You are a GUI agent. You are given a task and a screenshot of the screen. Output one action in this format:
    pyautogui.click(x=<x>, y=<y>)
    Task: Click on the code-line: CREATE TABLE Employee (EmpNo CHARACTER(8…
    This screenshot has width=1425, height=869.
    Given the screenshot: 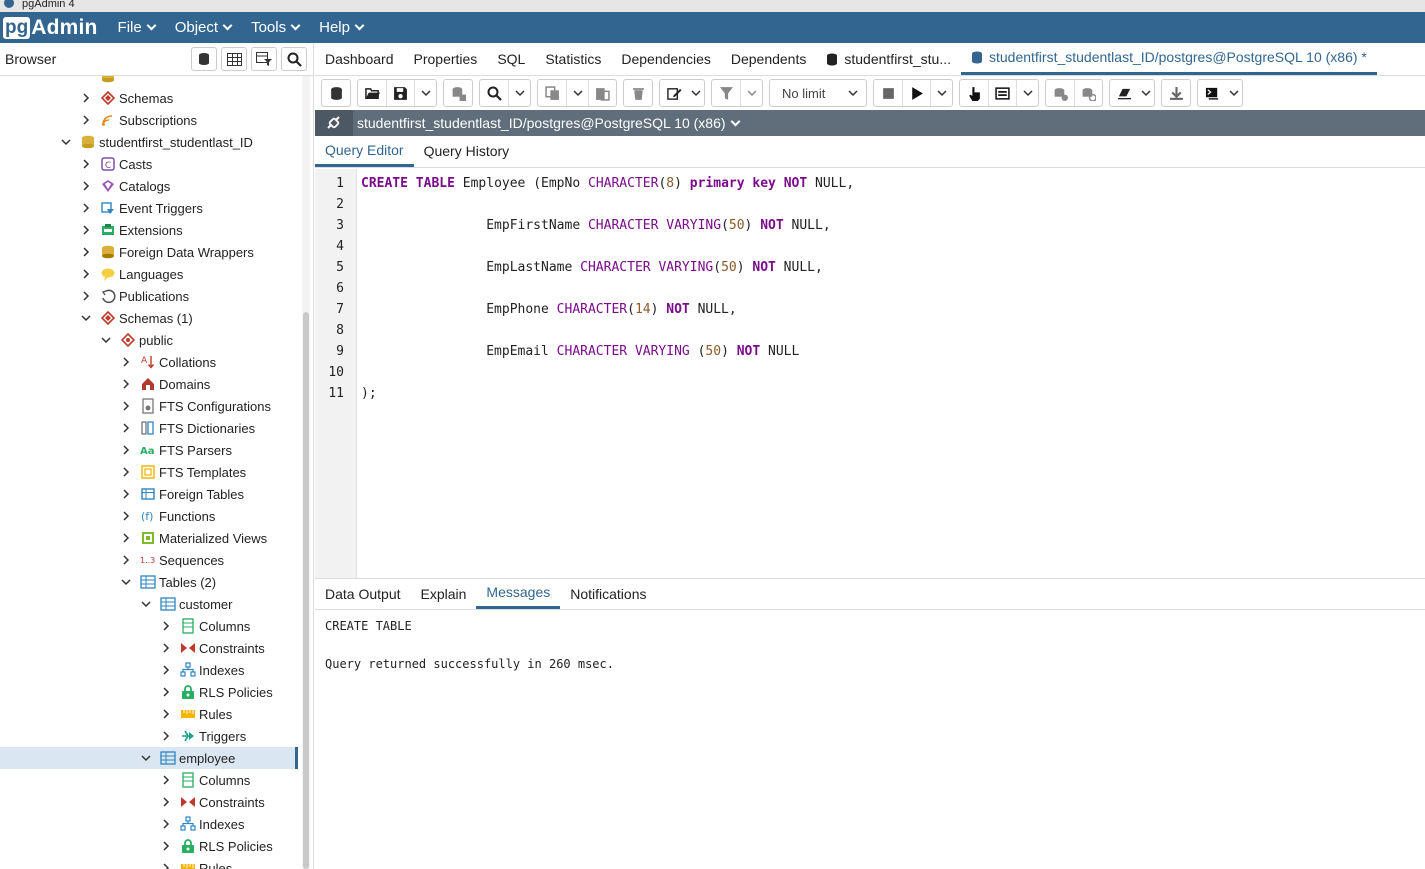 What is the action you would take?
    pyautogui.click(x=607, y=183)
    